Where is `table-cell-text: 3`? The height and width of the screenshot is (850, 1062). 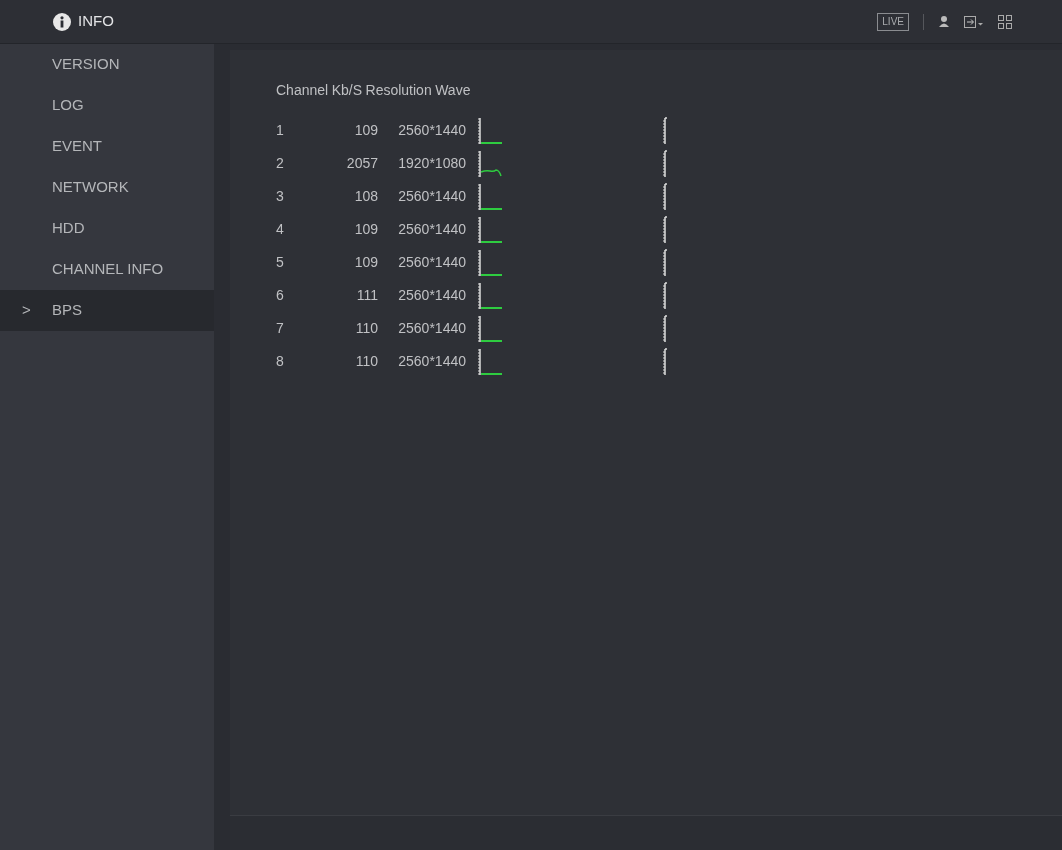 table-cell-text: 3 is located at coordinates (280, 196).